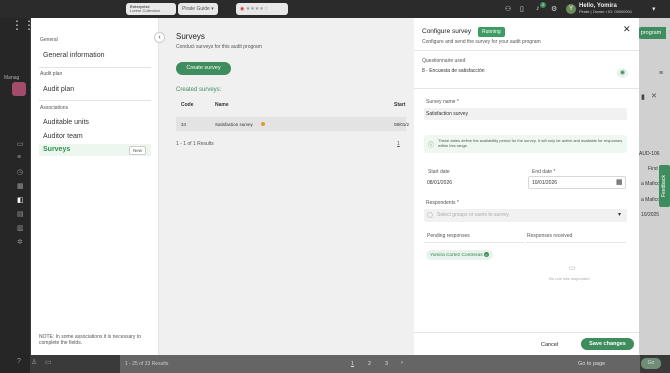 This screenshot has width=670, height=373. I want to click on section-general: General, so click(49, 40).